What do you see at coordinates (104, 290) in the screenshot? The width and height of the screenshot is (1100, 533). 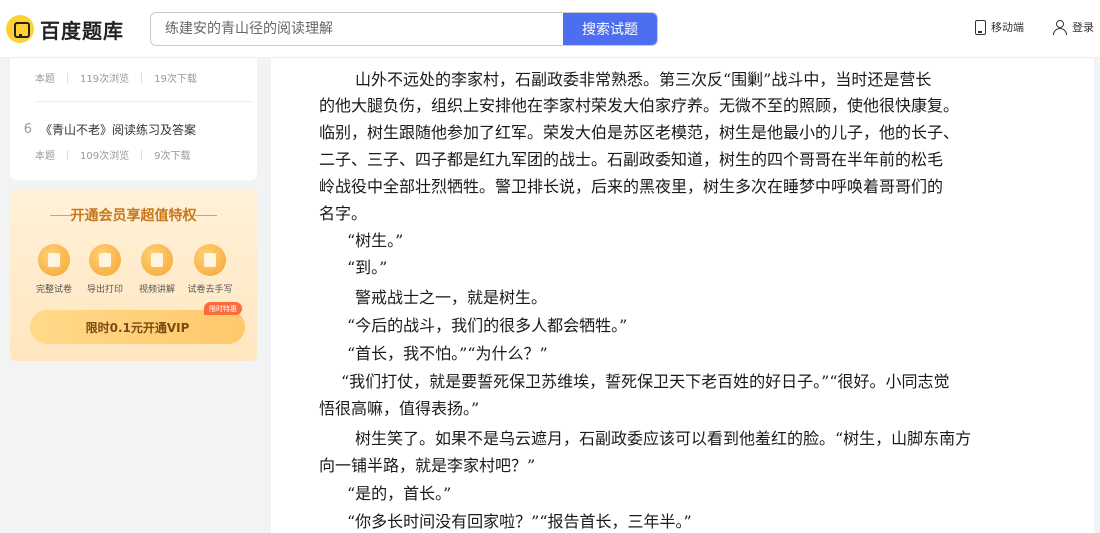 I see `feature-label: 导出打印` at bounding box center [104, 290].